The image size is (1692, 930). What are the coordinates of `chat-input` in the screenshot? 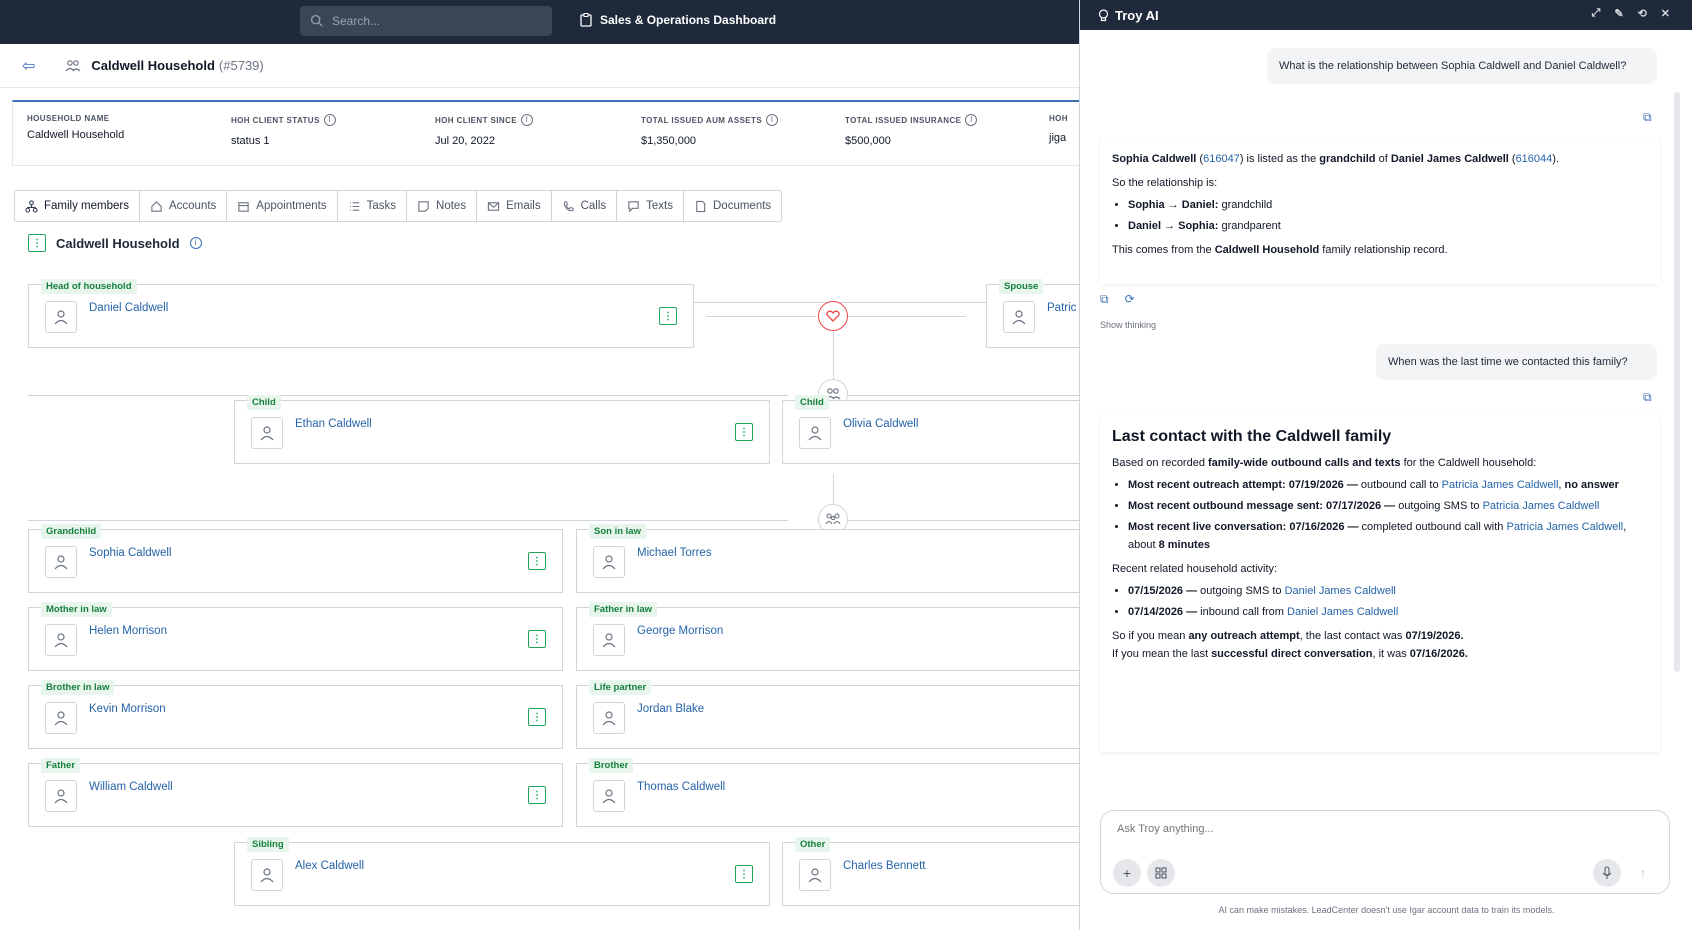 It's located at (1367, 829).